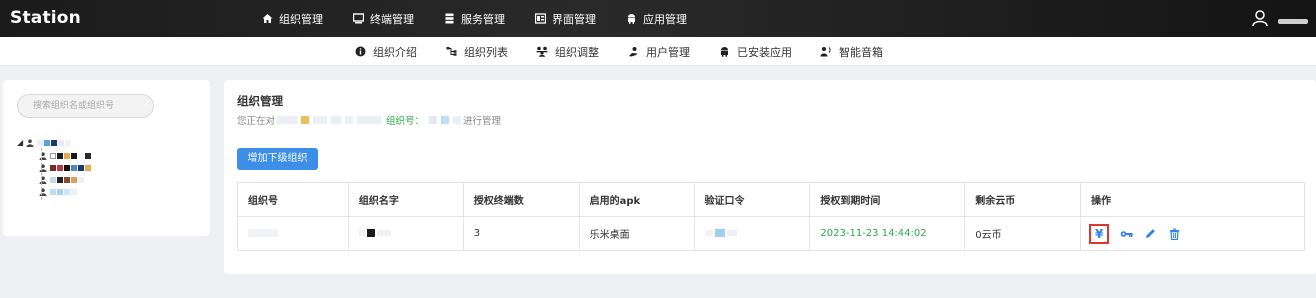 Image resolution: width=1316 pixels, height=298 pixels. Describe the element at coordinates (106, 158) in the screenshot. I see `org-tree-panel: 搜索组织名或组织号 ◢` at that location.